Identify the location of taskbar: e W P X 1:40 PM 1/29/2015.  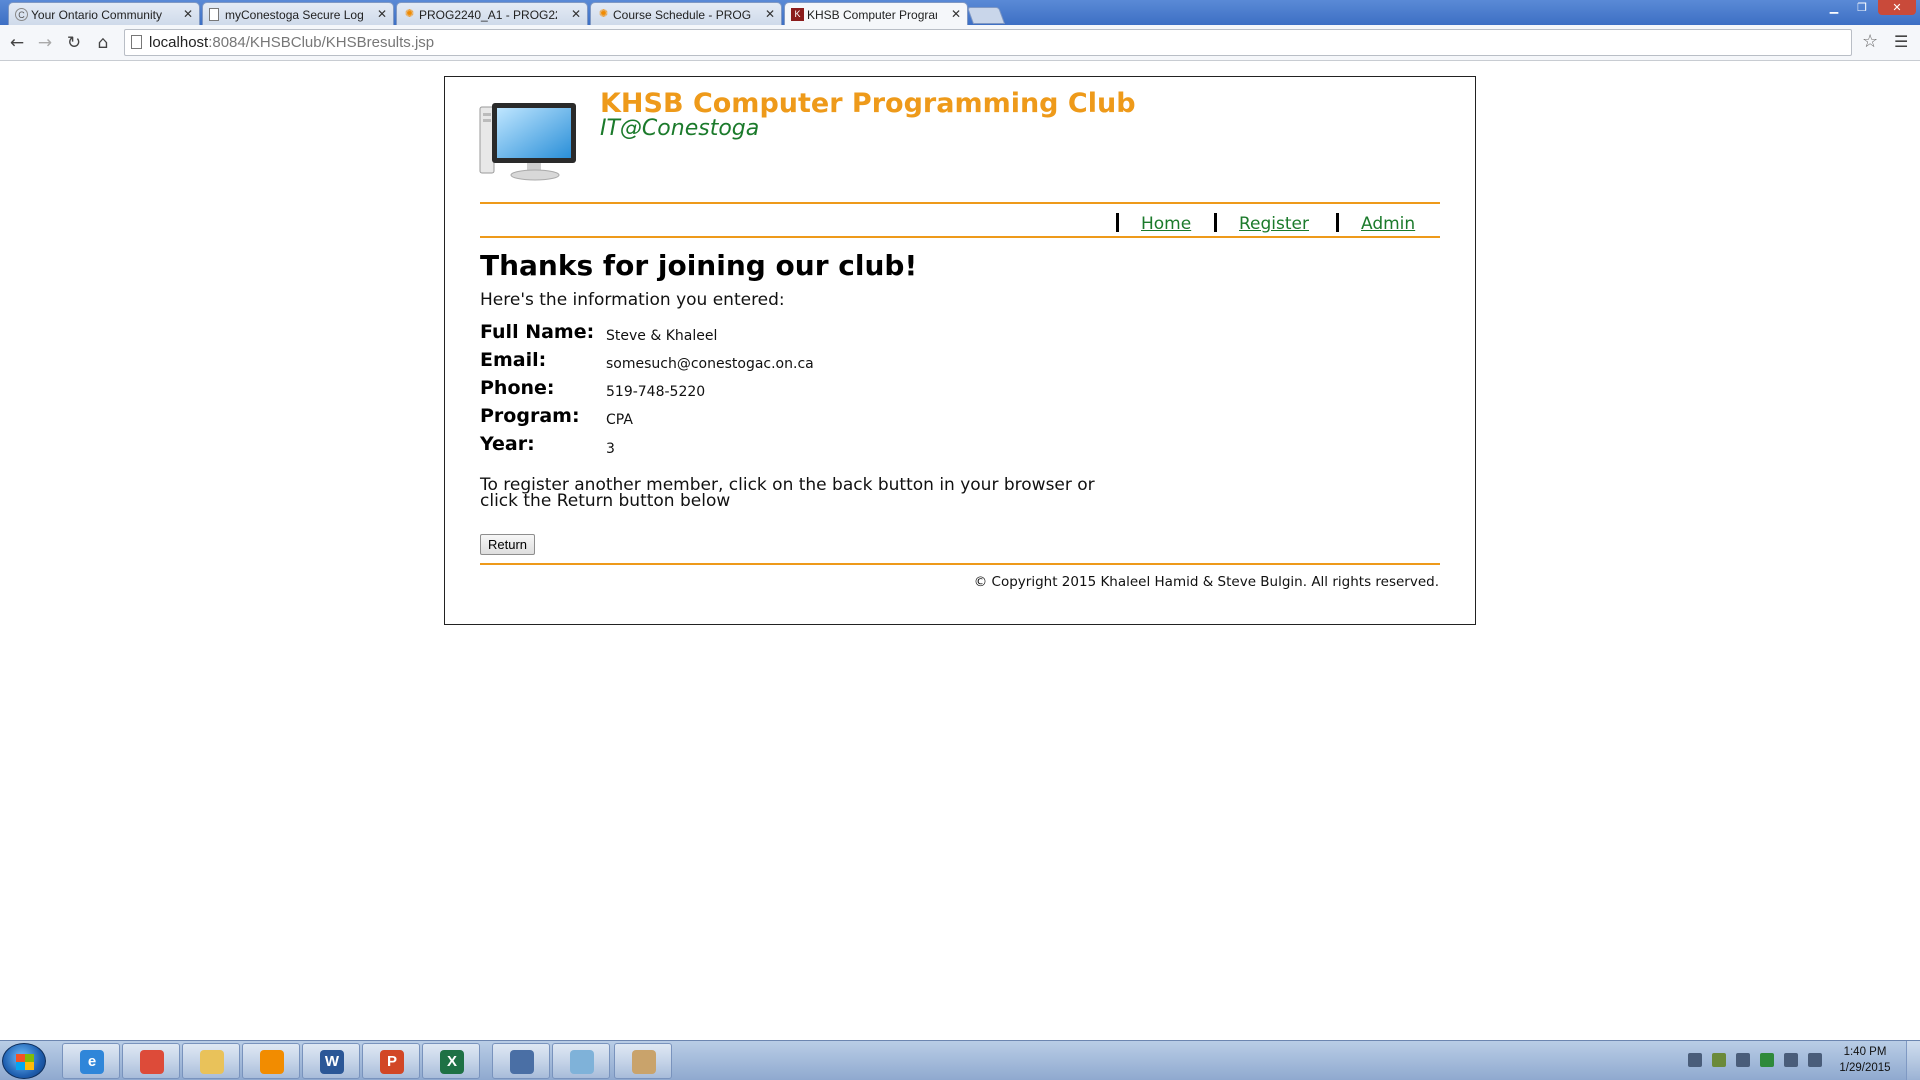
(960, 1060).